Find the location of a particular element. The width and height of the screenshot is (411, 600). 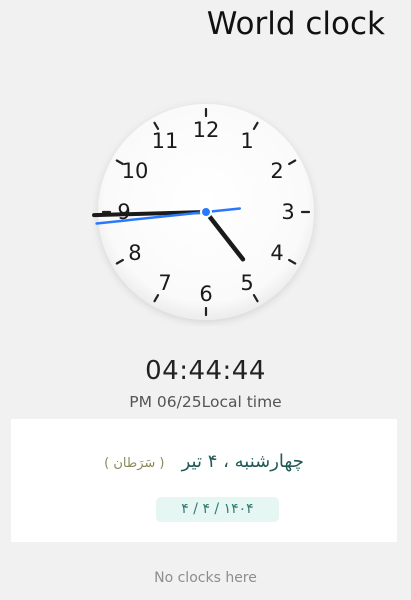

zodiac-sign: ( سَرَطان ) is located at coordinates (134, 463).